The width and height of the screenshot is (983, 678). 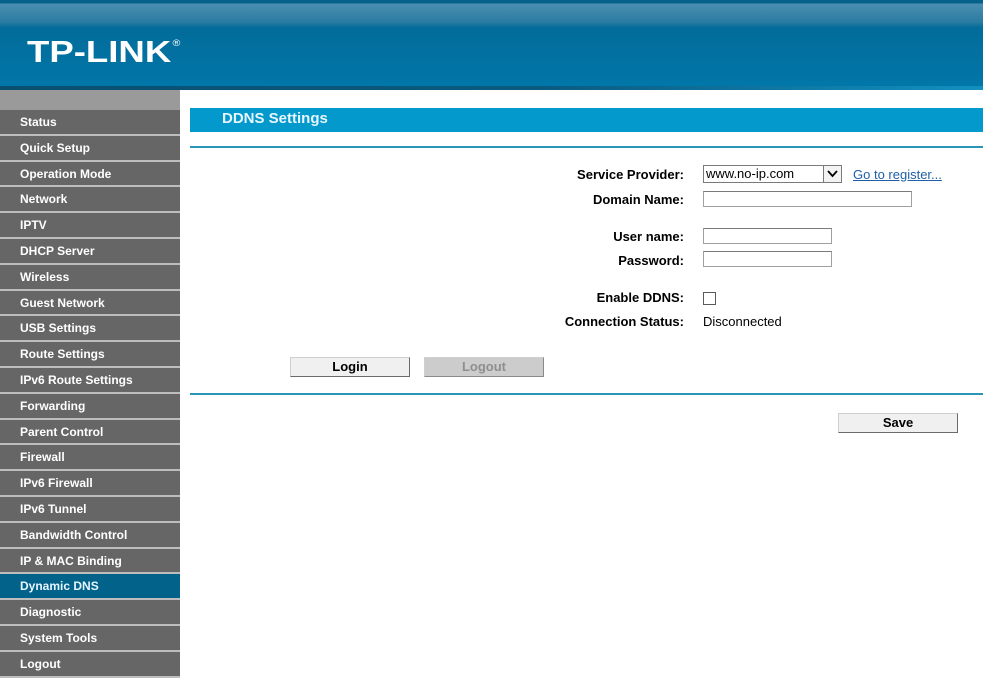 I want to click on enable-ddns-checkbox, so click(x=709, y=298).